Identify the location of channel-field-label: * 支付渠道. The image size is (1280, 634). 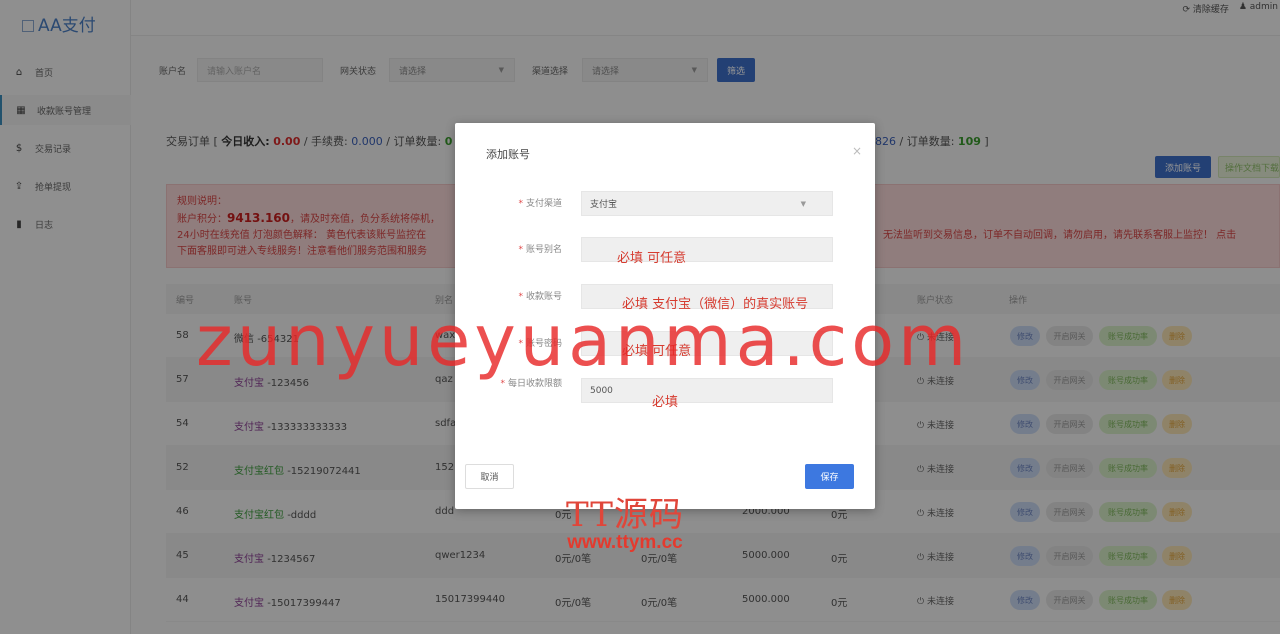
(540, 204).